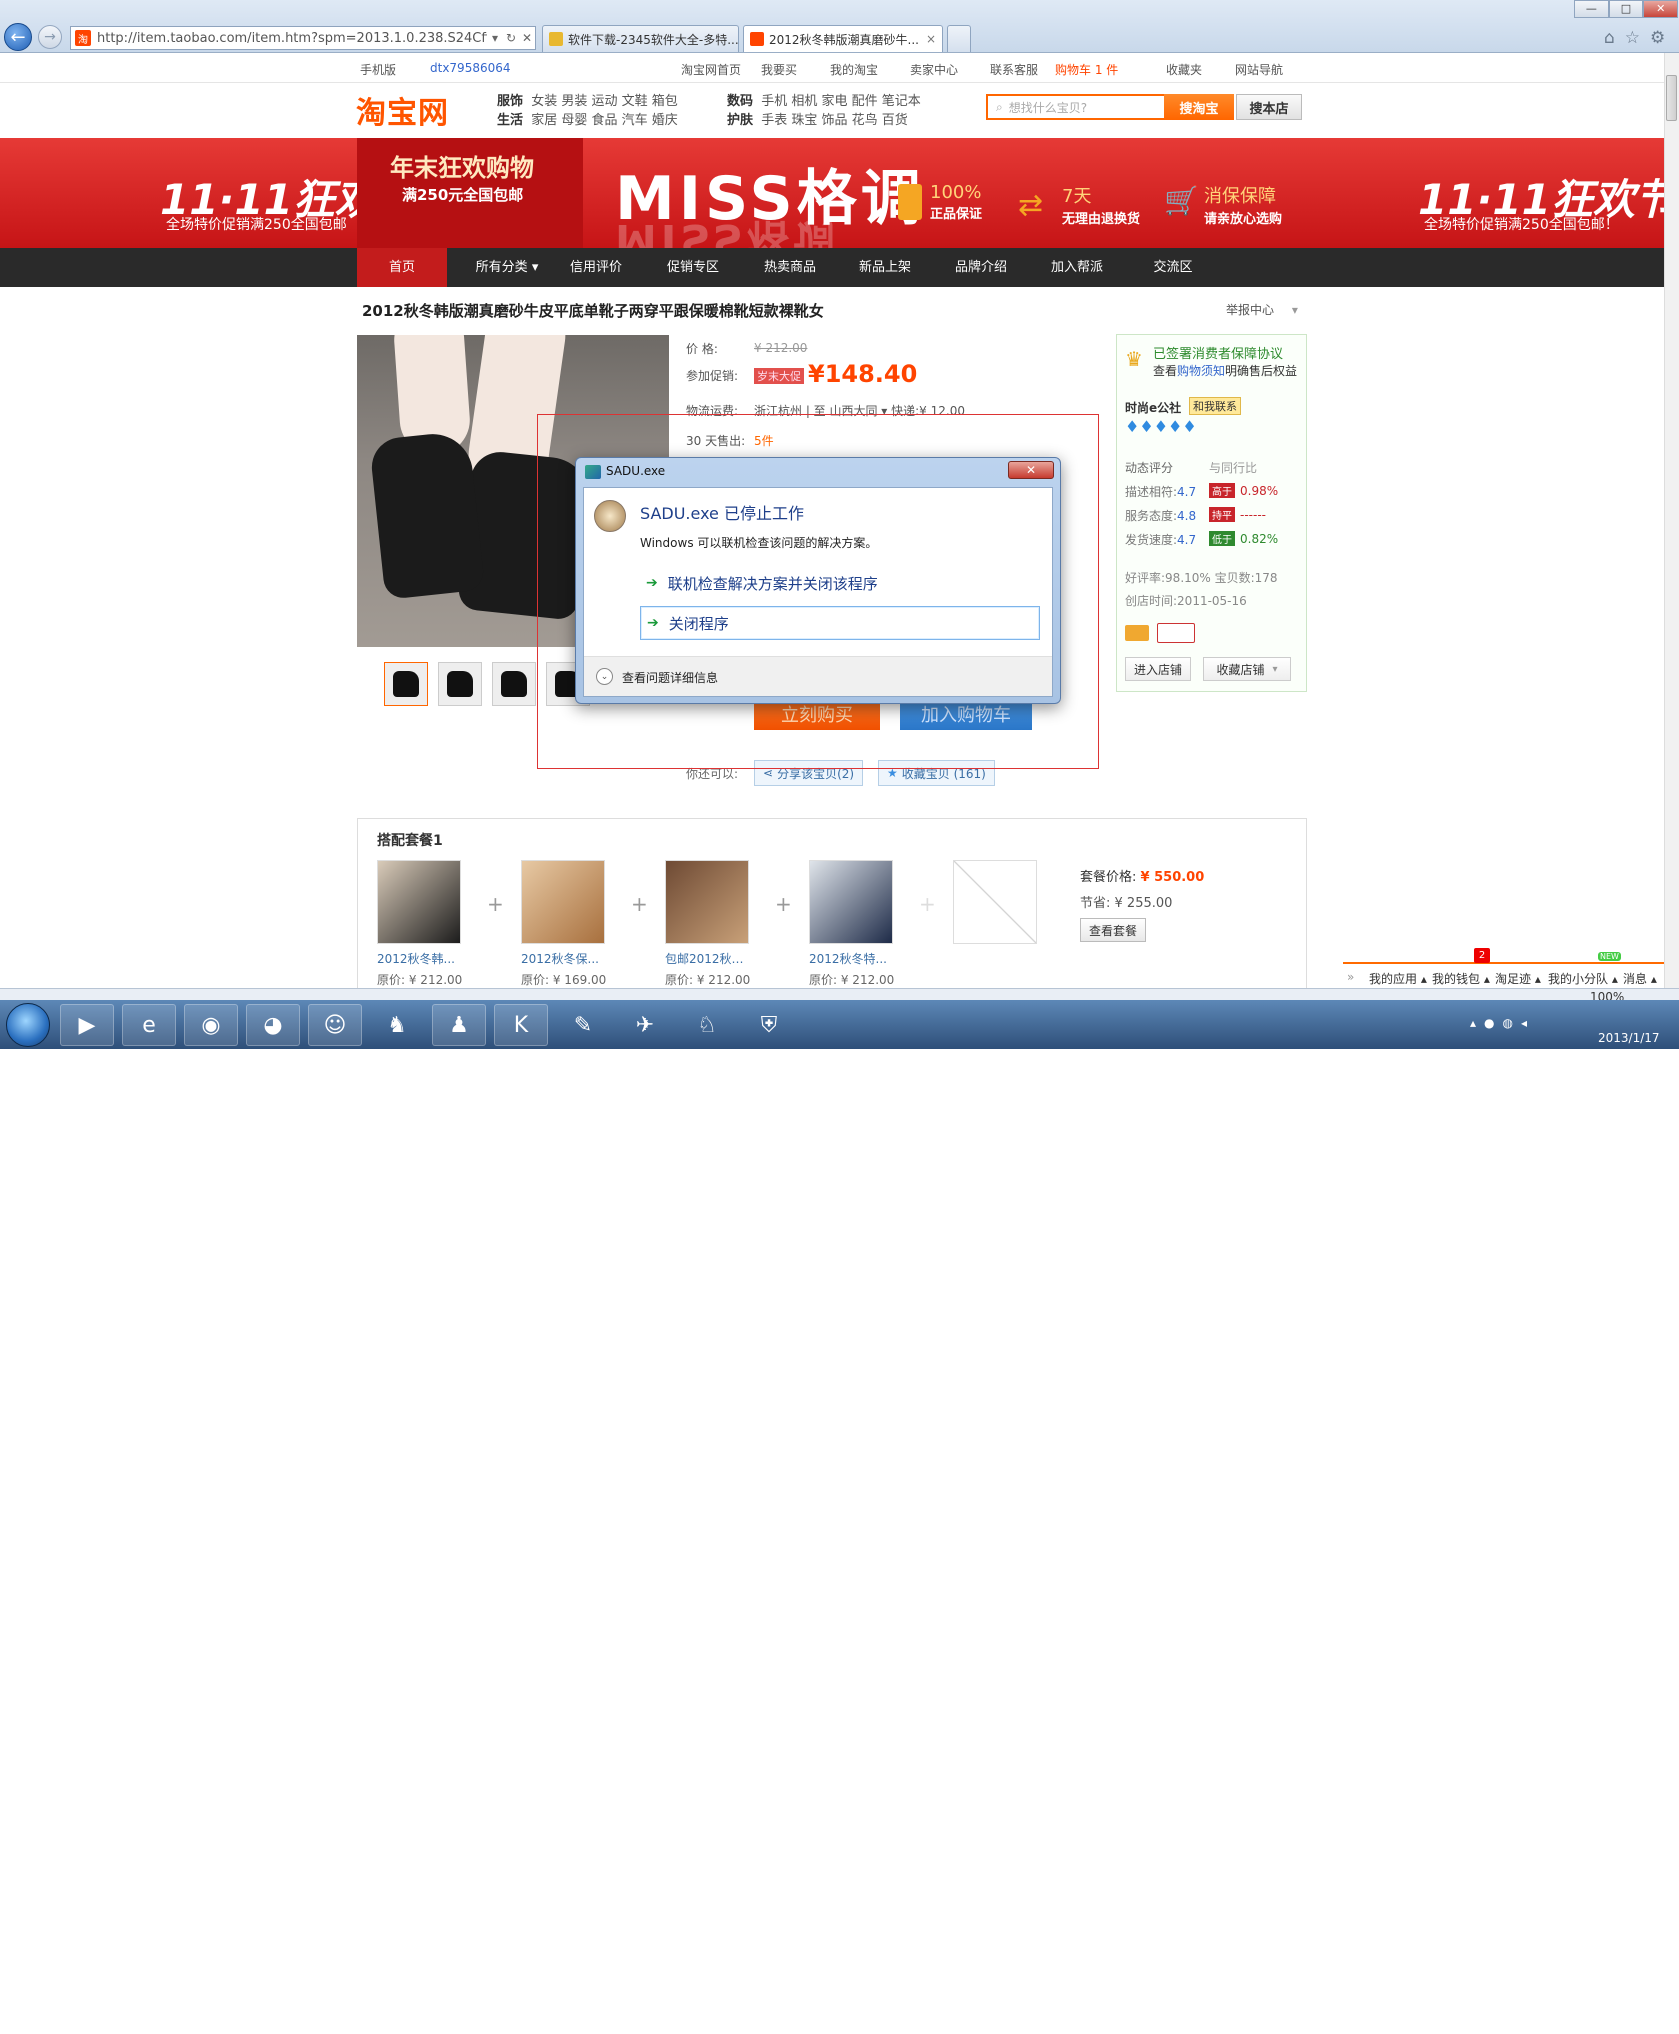 Image resolution: width=1679 pixels, height=2034 pixels. I want to click on url-dropdown-icon: ▾, so click(495, 38).